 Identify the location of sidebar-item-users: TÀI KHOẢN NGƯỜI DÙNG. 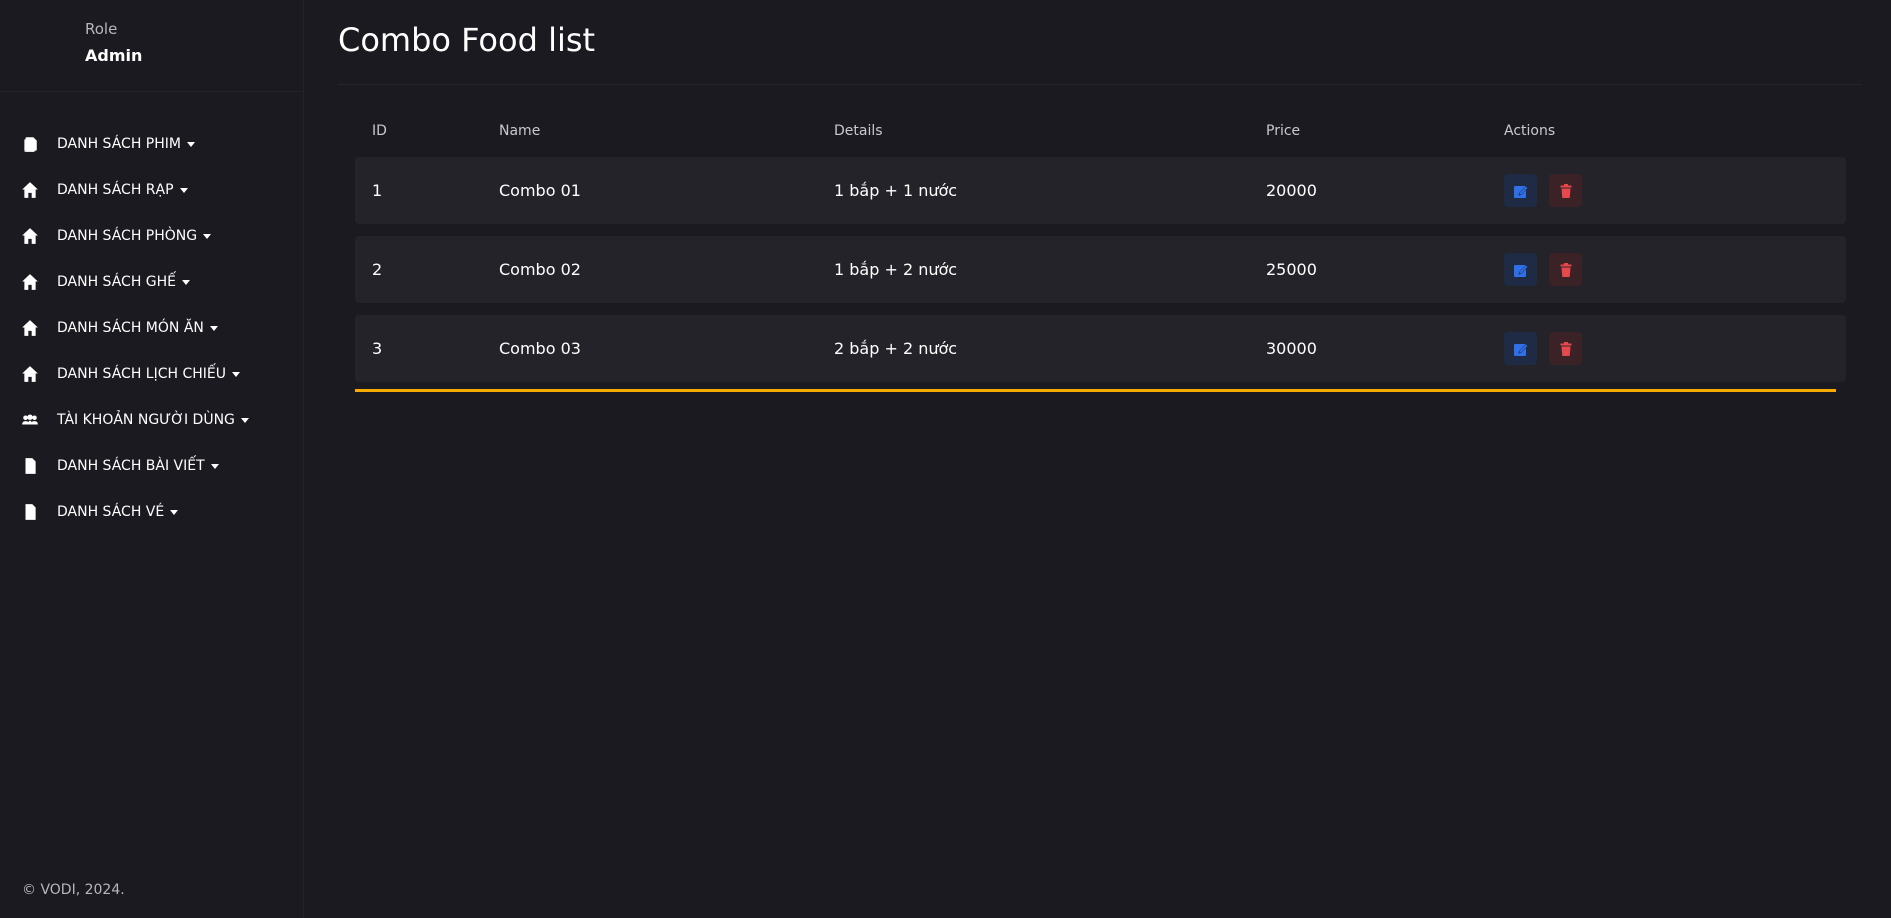
(151, 420).